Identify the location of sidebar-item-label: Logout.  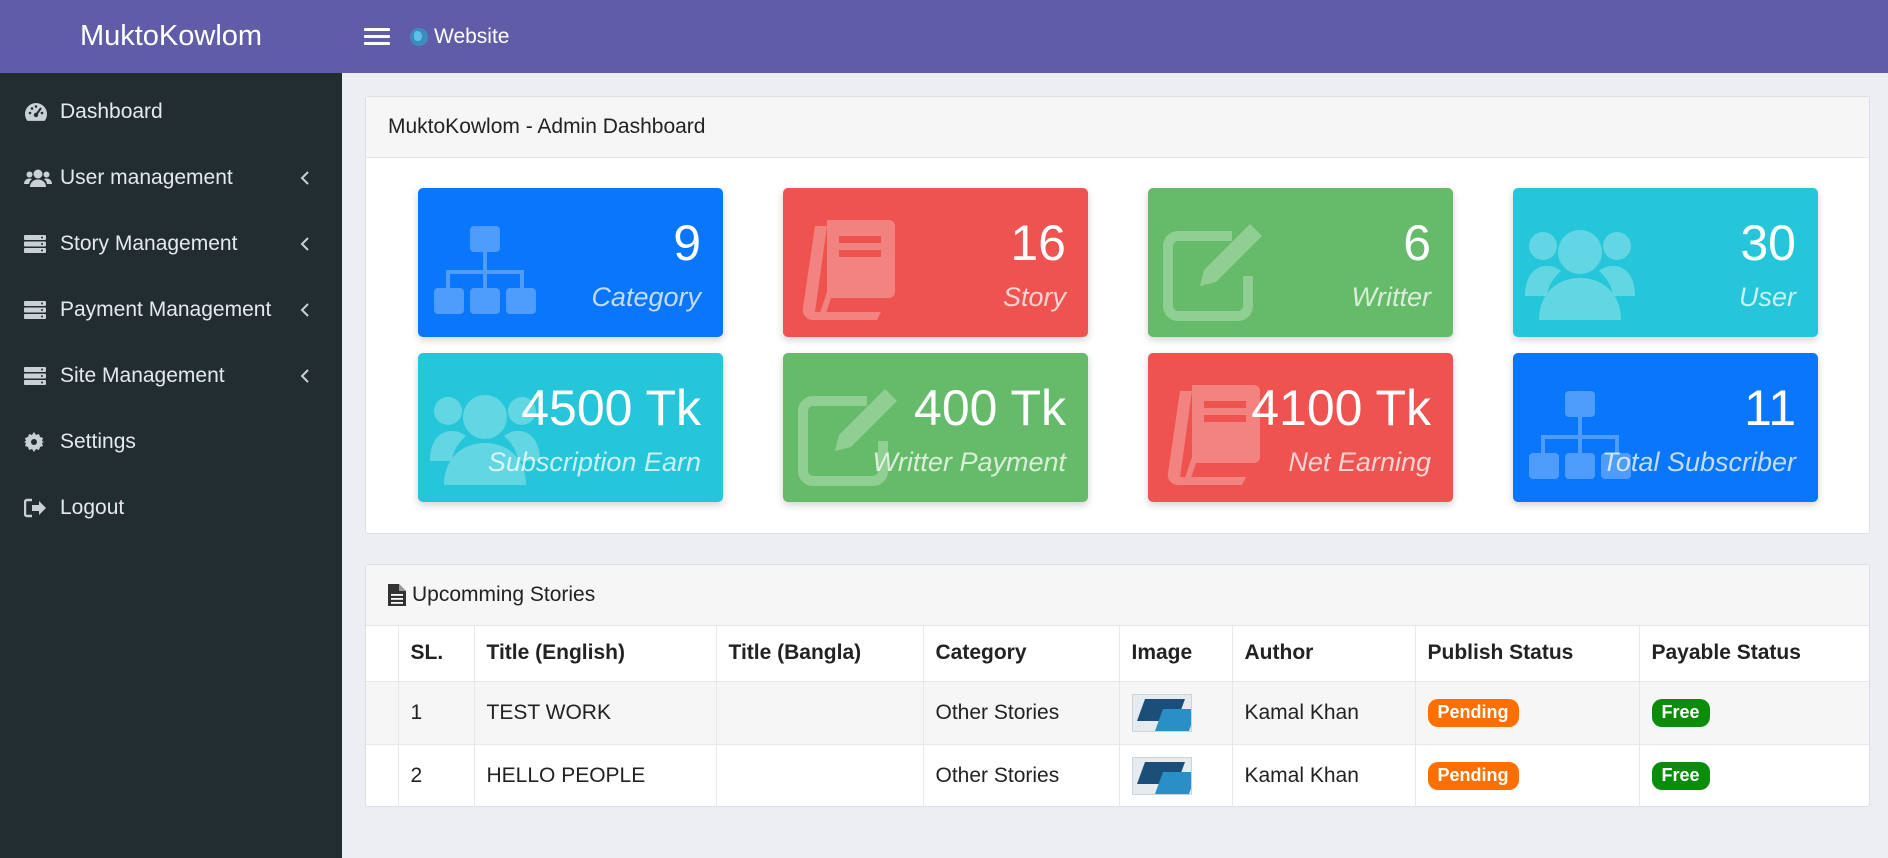
(92, 507).